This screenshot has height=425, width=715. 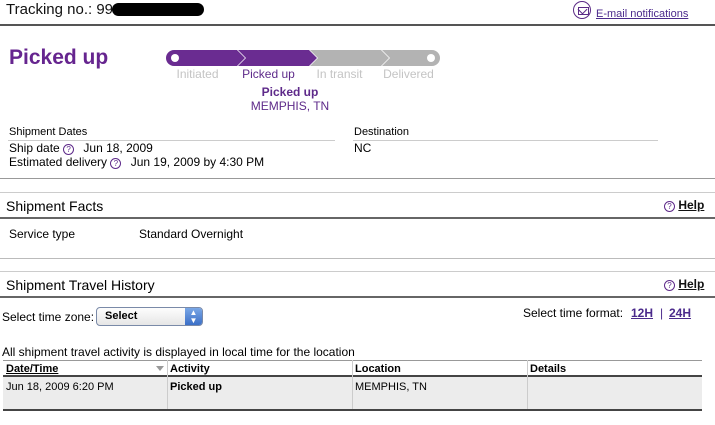 What do you see at coordinates (118, 148) in the screenshot?
I see `ship-date-value: Jun 18, 2009` at bounding box center [118, 148].